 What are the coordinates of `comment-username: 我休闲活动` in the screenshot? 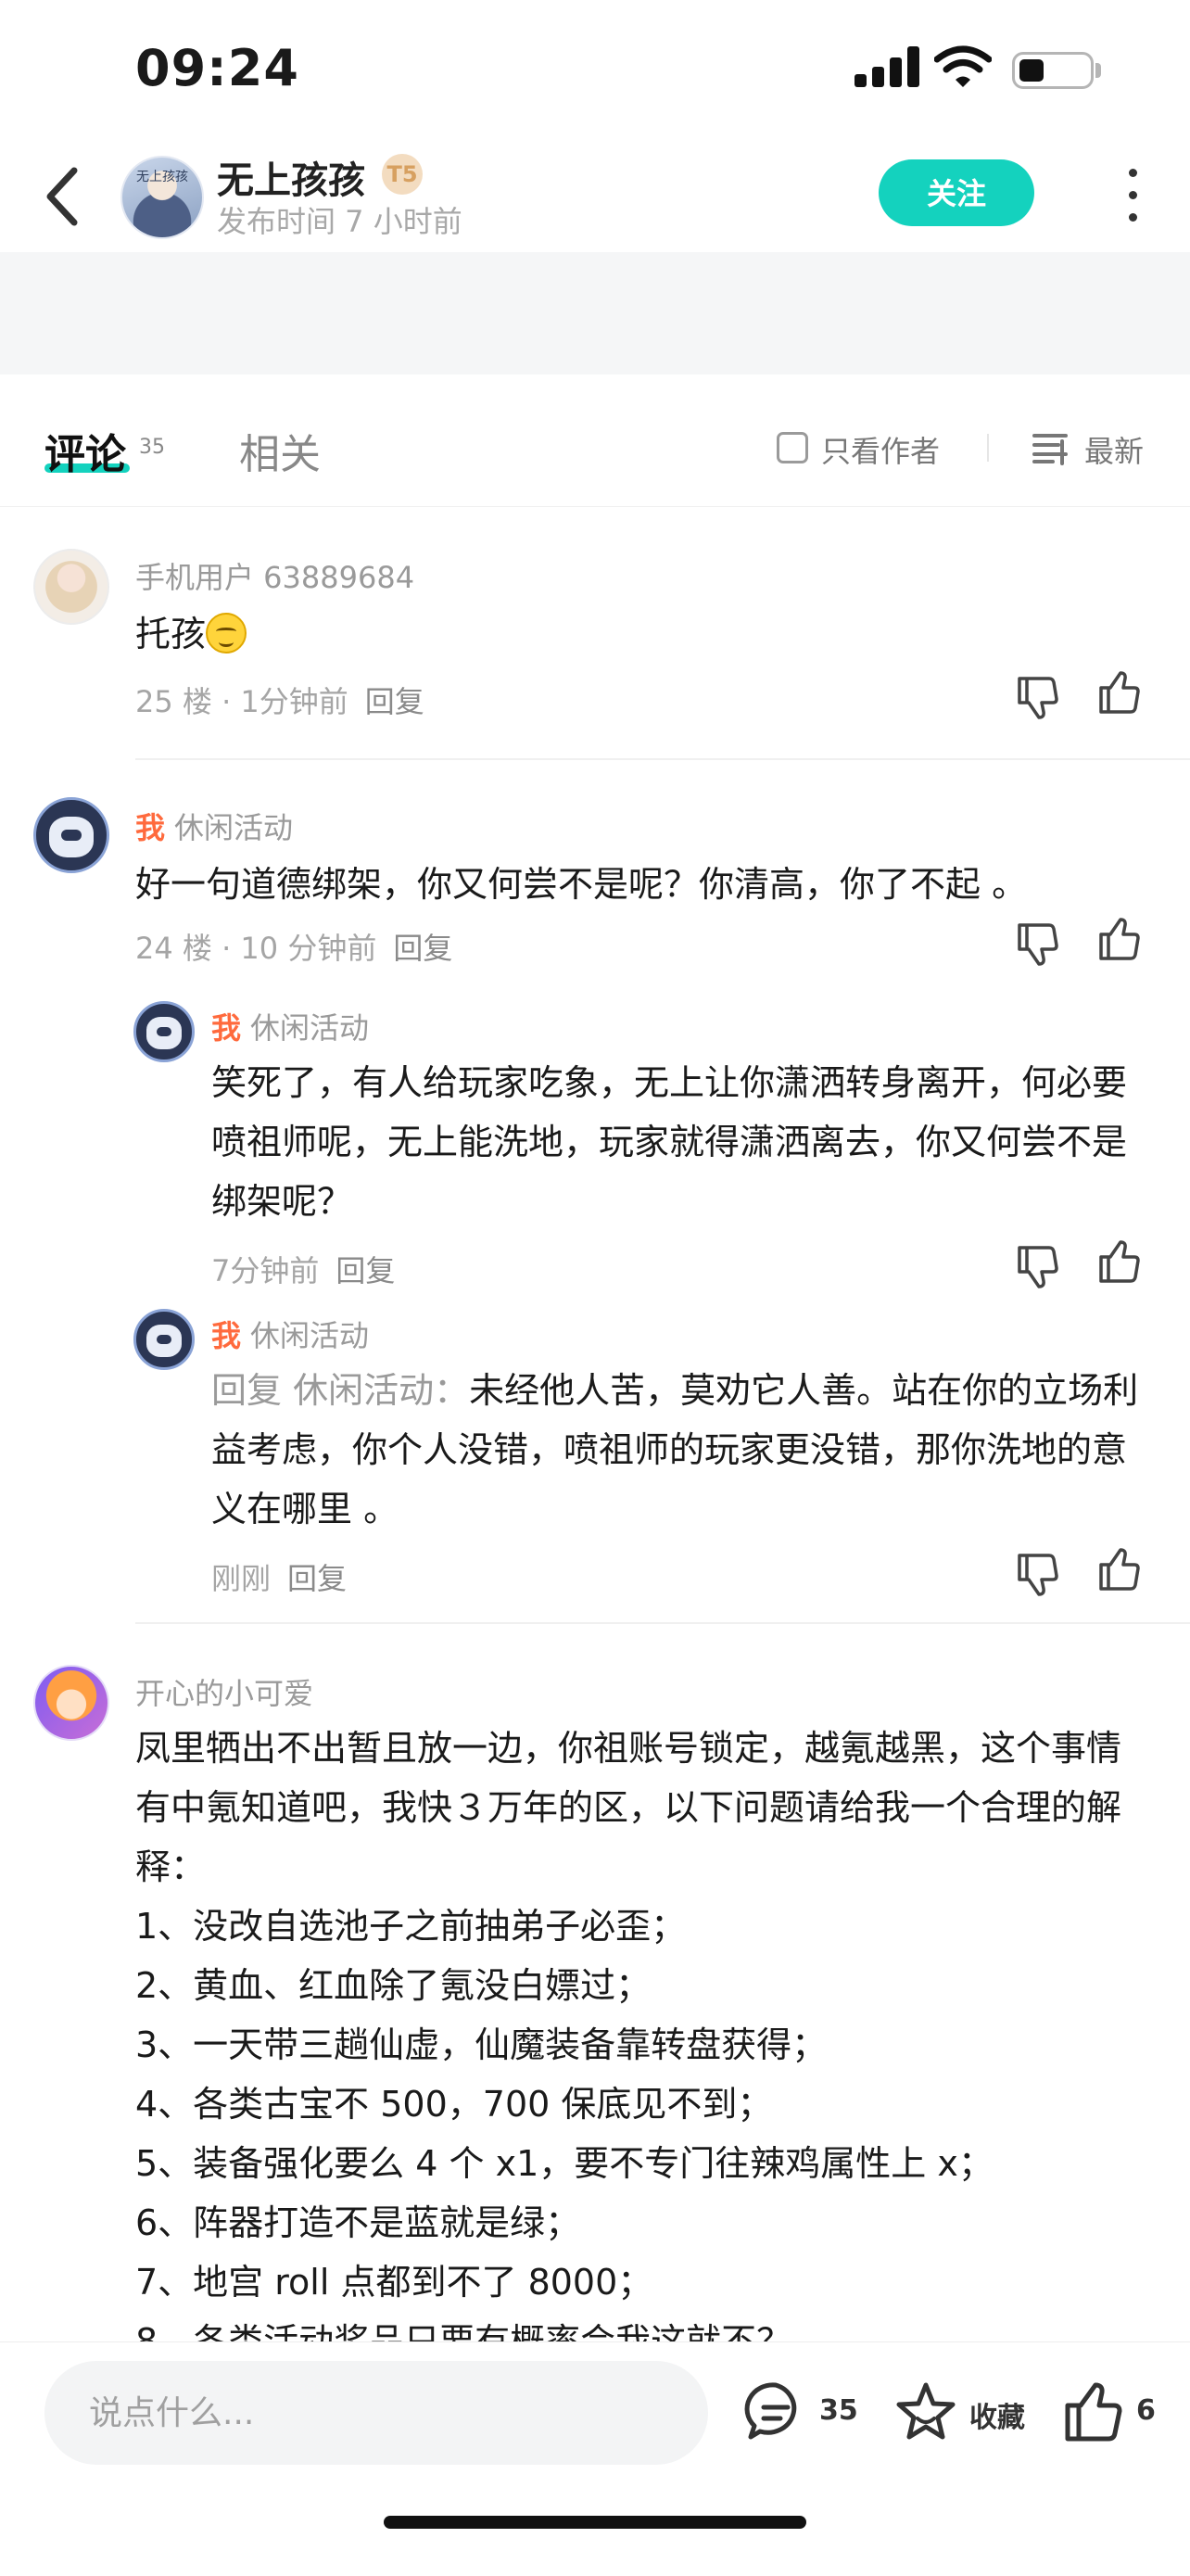 It's located at (214, 826).